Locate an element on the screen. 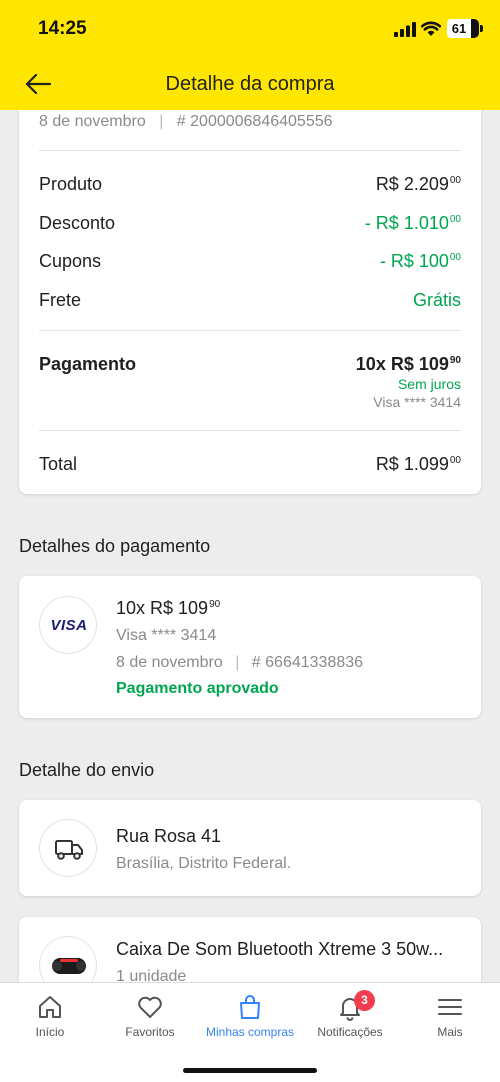 This screenshot has height=1082, width=500. shipping-heading: Detalhe do envio is located at coordinates (87, 770).